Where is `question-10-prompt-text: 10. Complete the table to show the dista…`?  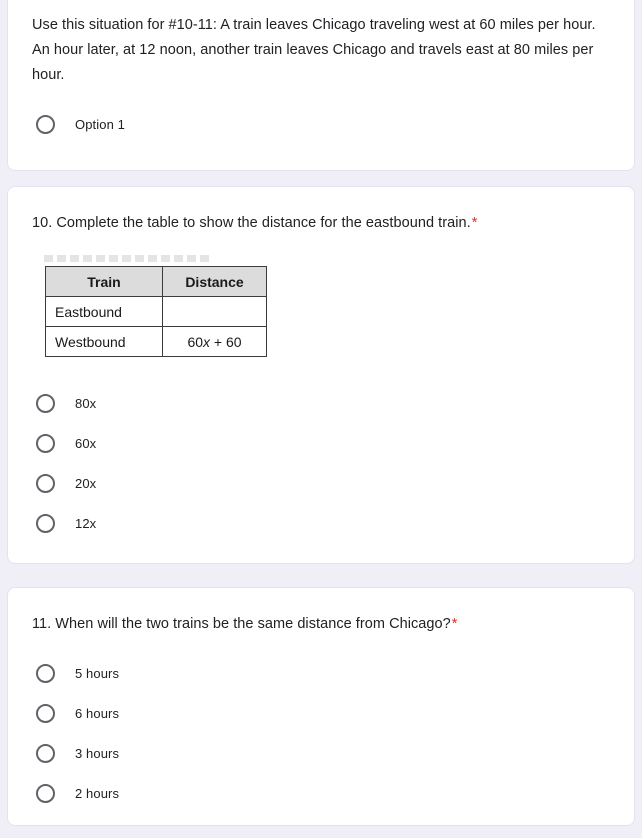
question-10-prompt-text: 10. Complete the table to show the dista… is located at coordinates (251, 223).